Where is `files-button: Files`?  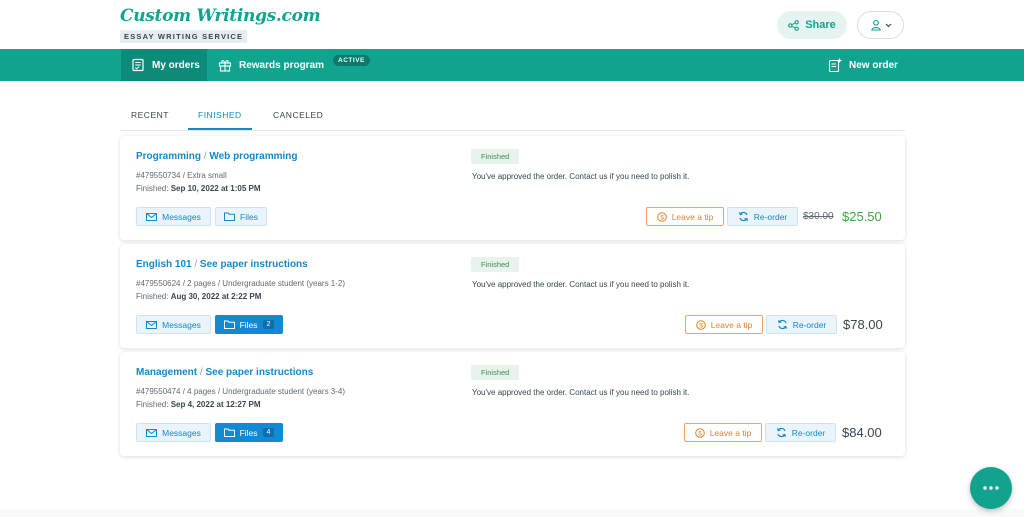
files-button: Files is located at coordinates (241, 216).